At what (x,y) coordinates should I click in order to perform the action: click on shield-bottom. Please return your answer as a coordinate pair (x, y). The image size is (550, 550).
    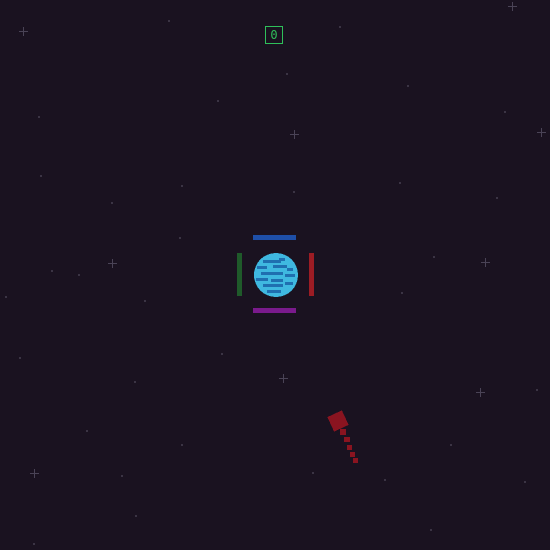
    Looking at the image, I should click on (274, 310).